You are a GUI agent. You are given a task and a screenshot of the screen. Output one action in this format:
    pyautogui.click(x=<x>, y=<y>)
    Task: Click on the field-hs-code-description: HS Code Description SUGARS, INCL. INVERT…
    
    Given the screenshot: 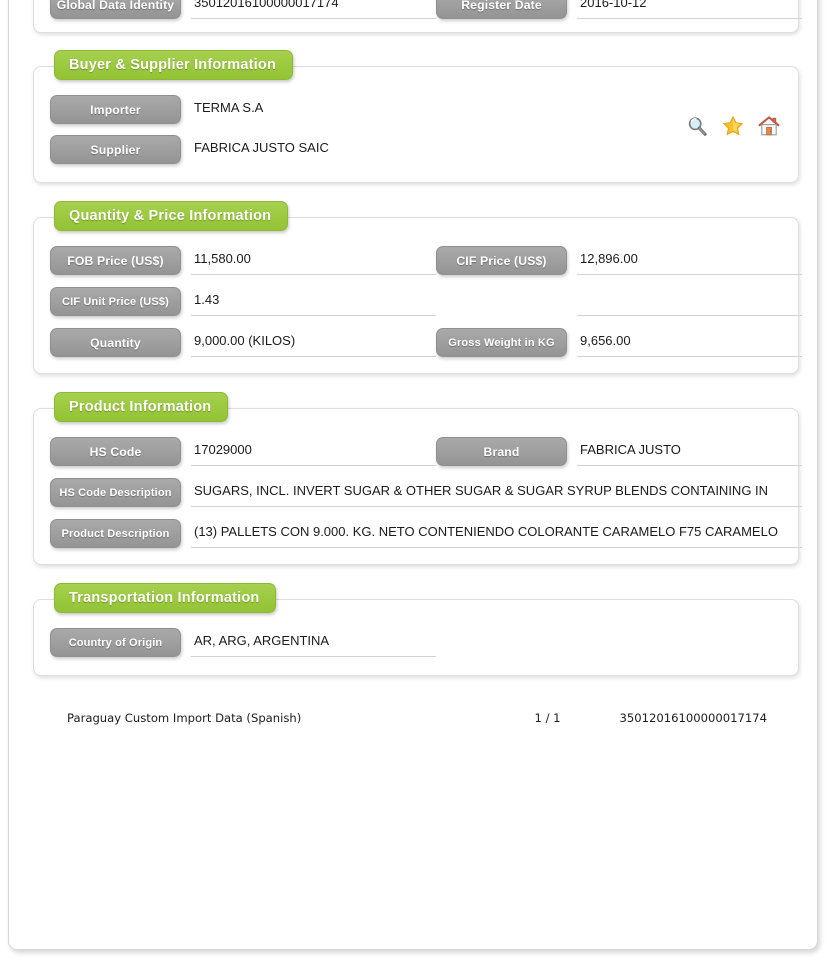 What is the action you would take?
    pyautogui.click(x=426, y=492)
    